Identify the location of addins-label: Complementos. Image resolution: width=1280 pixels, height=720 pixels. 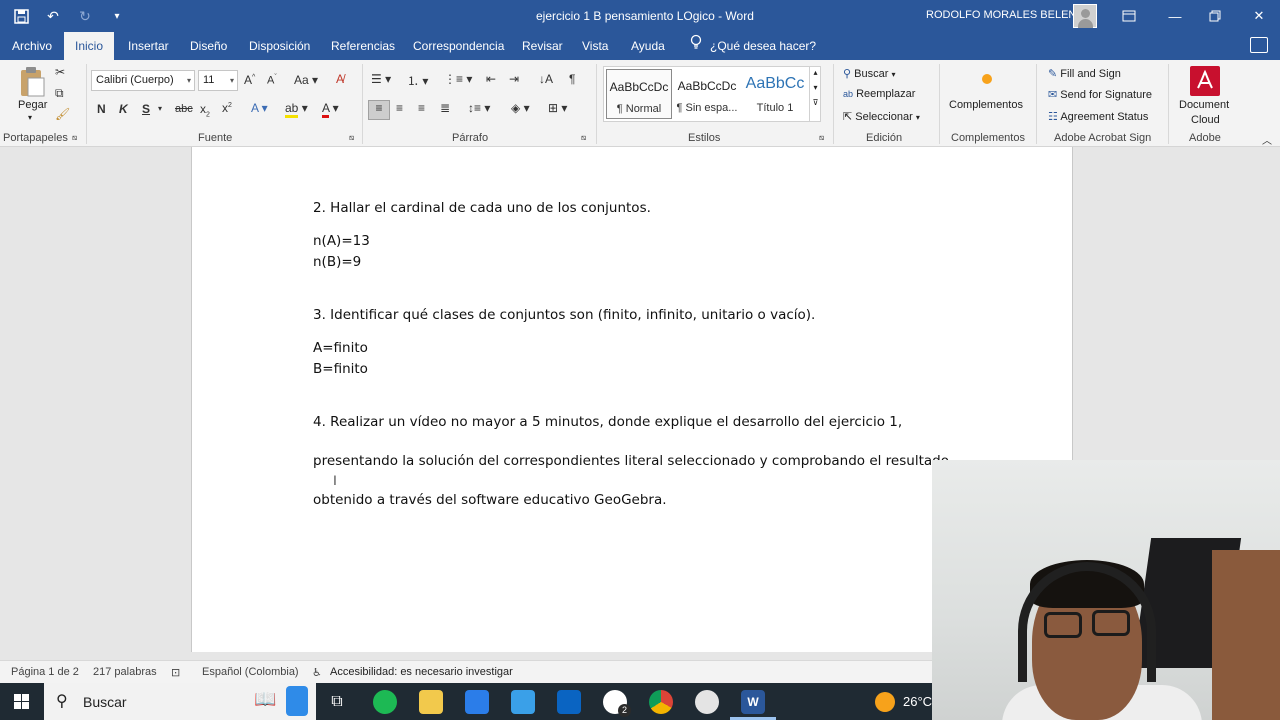
(986, 105).